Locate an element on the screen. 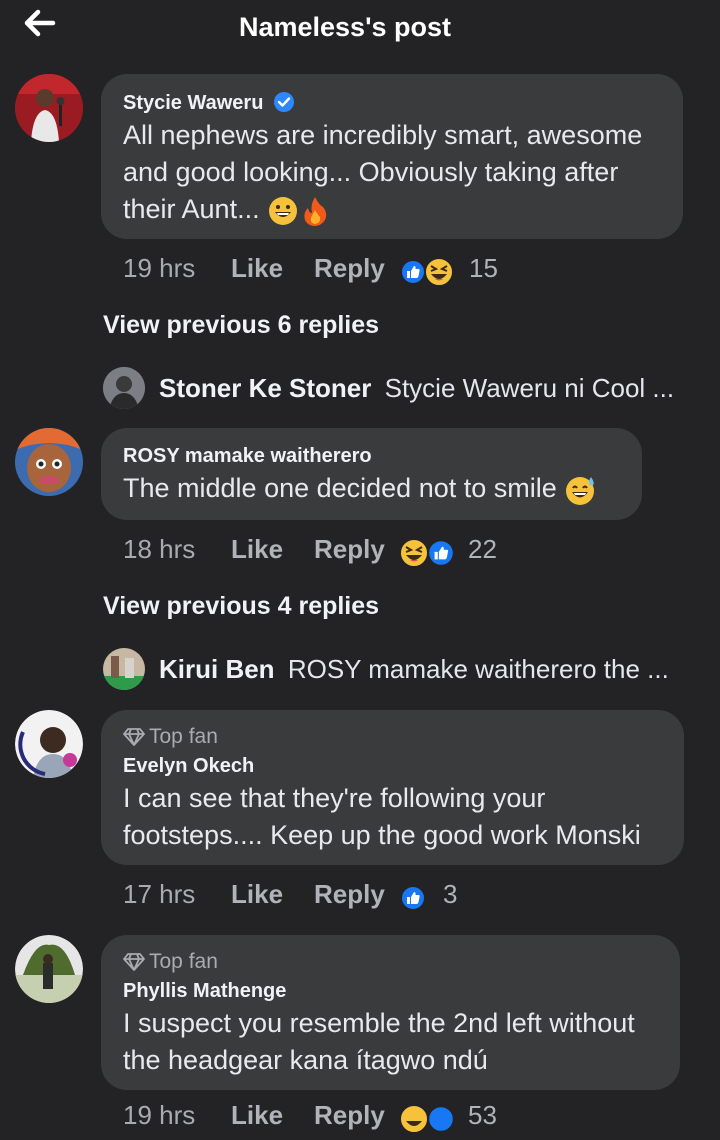 This screenshot has width=720, height=1140. comment-author: Phyllis Mathenge is located at coordinates (204, 991).